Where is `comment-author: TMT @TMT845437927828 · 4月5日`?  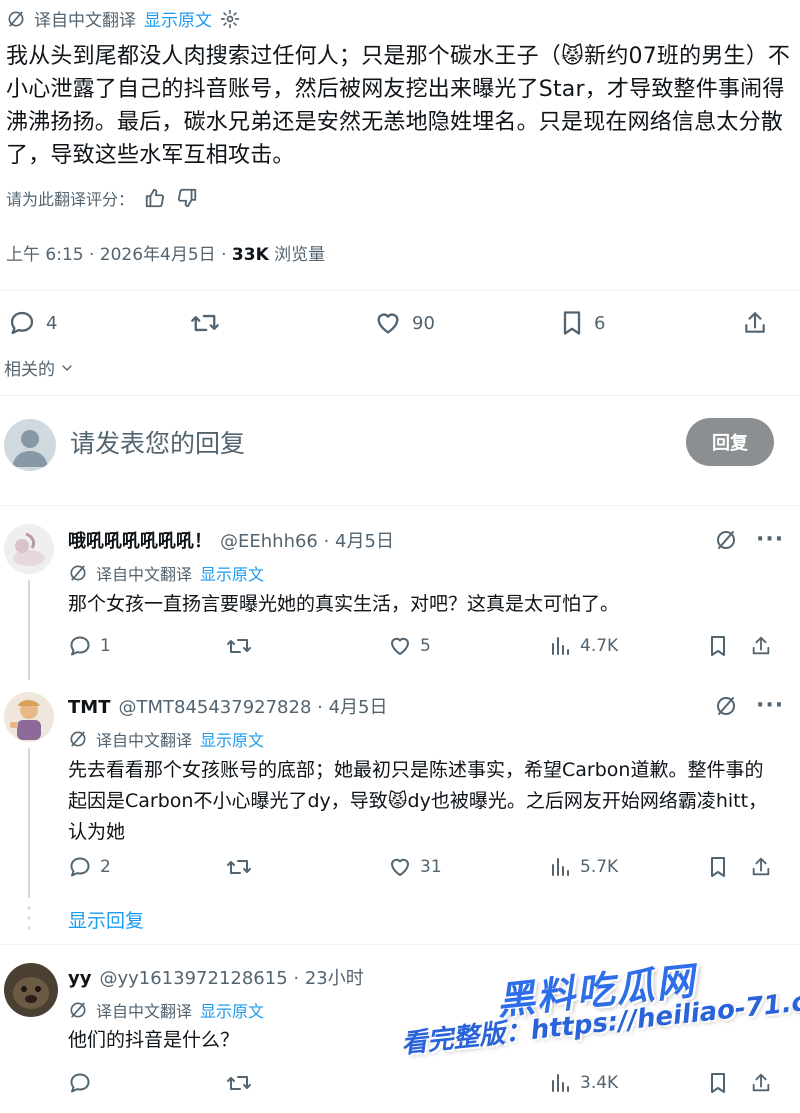
comment-author: TMT @TMT845437927828 · 4月5日 is located at coordinates (227, 706).